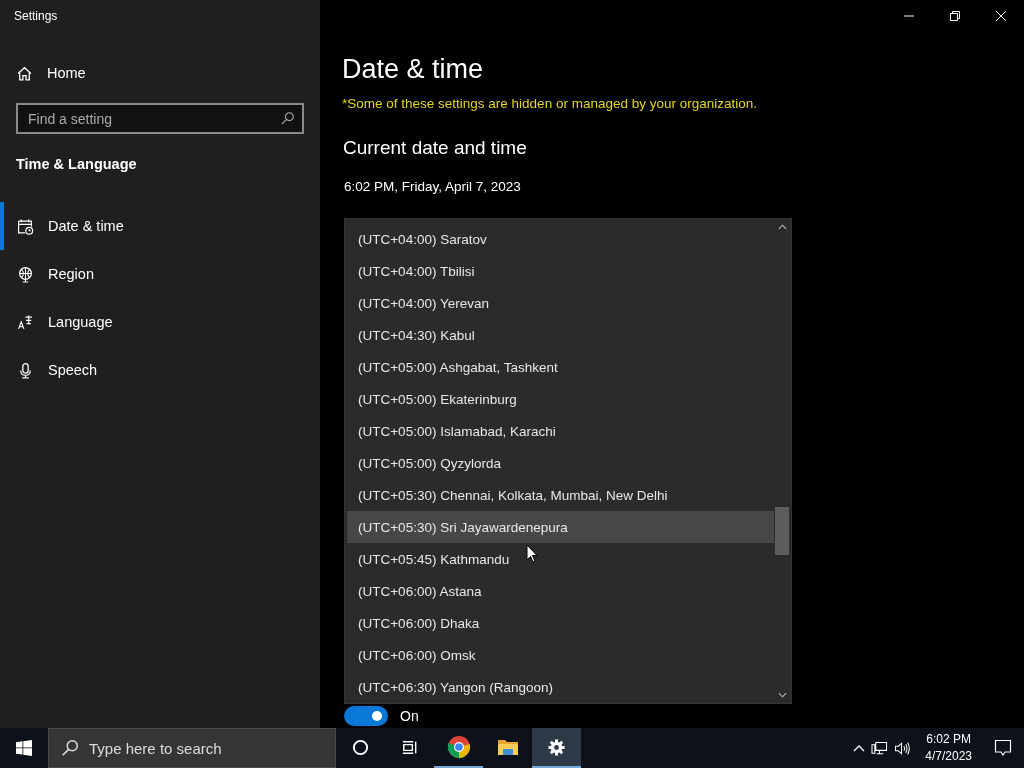 The width and height of the screenshot is (1024, 768). What do you see at coordinates (903, 748) in the screenshot?
I see `volume-icon` at bounding box center [903, 748].